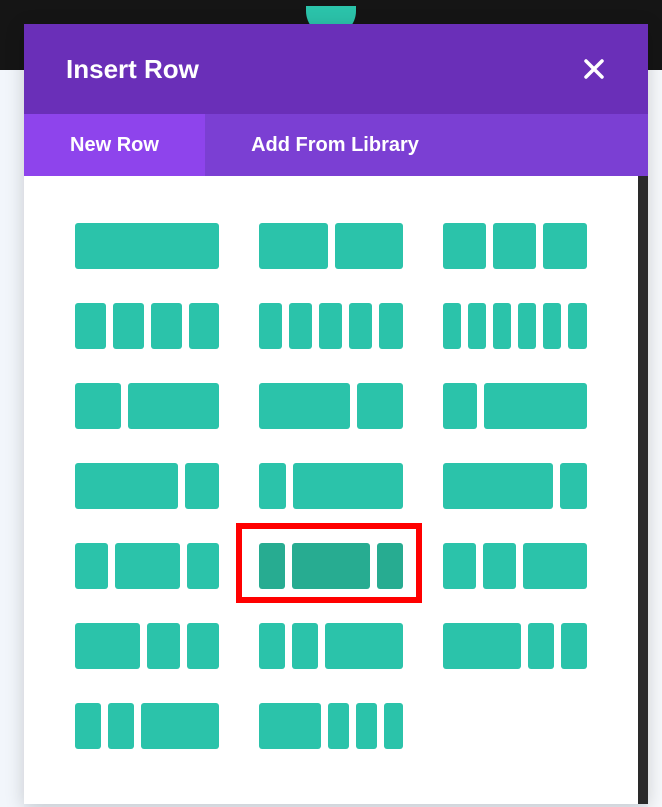  I want to click on modal-title: Insert Row, so click(132, 69).